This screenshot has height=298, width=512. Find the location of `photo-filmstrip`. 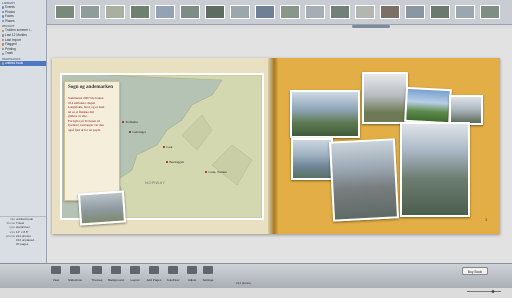

photo-filmstrip is located at coordinates (279, 12).